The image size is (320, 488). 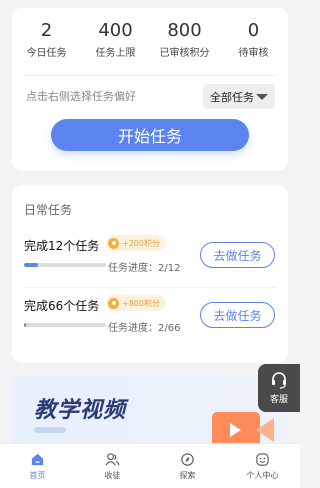 I want to click on stat-label: 已审核积分, so click(x=184, y=53).